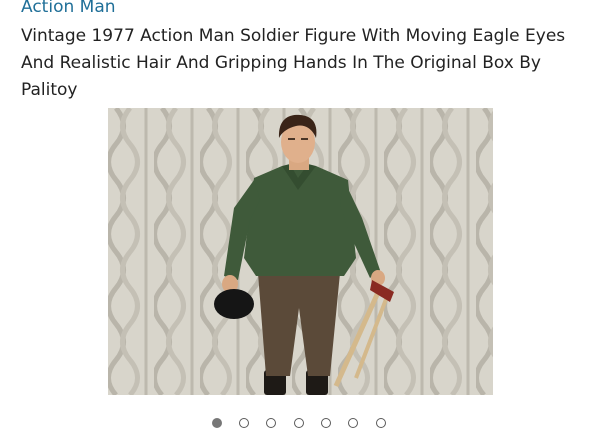 Image resolution: width=600 pixels, height=446 pixels. What do you see at coordinates (68, 9) in the screenshot?
I see `brand-link: Action Man` at bounding box center [68, 9].